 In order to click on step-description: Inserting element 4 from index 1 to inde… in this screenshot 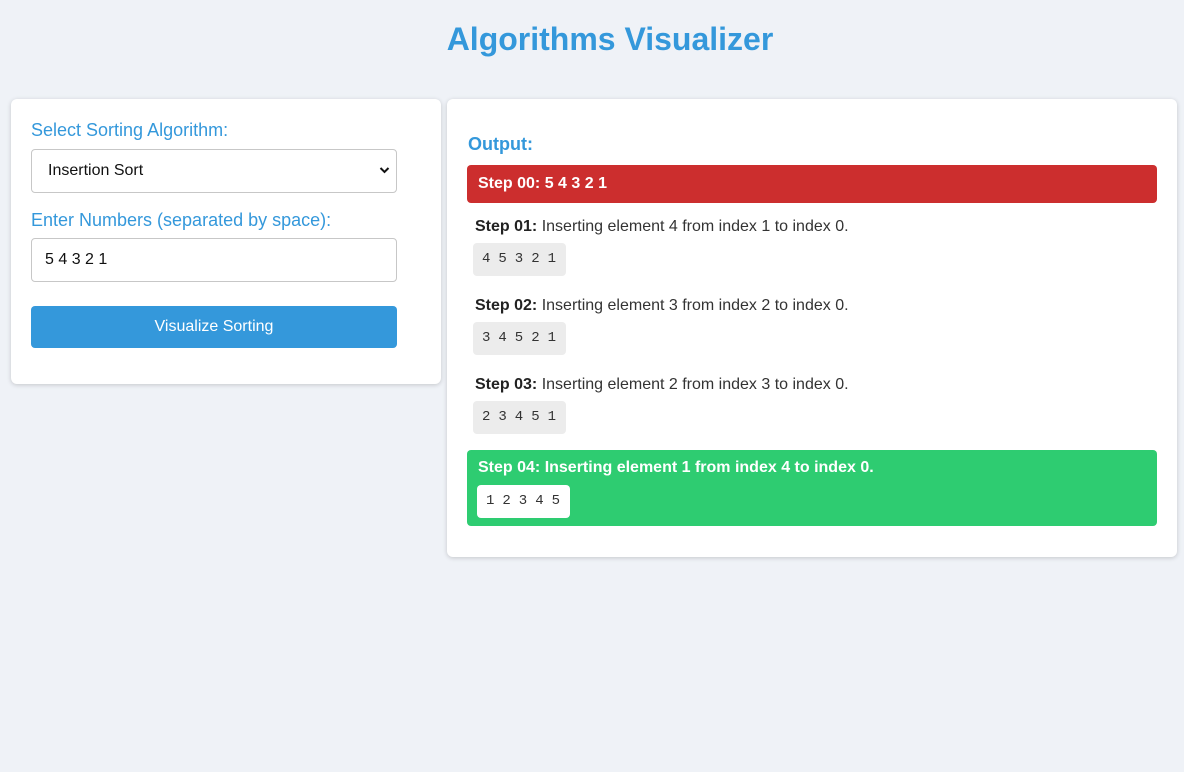, I will do `click(695, 226)`.